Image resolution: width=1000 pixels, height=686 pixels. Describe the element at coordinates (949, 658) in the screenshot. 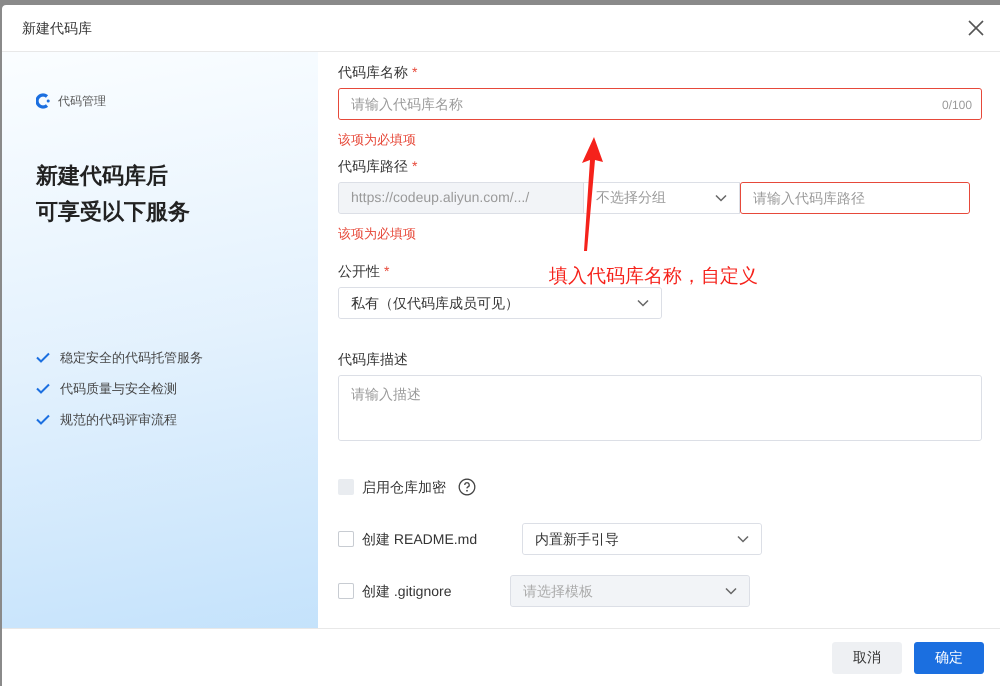

I see `confirm-button: 确定` at that location.